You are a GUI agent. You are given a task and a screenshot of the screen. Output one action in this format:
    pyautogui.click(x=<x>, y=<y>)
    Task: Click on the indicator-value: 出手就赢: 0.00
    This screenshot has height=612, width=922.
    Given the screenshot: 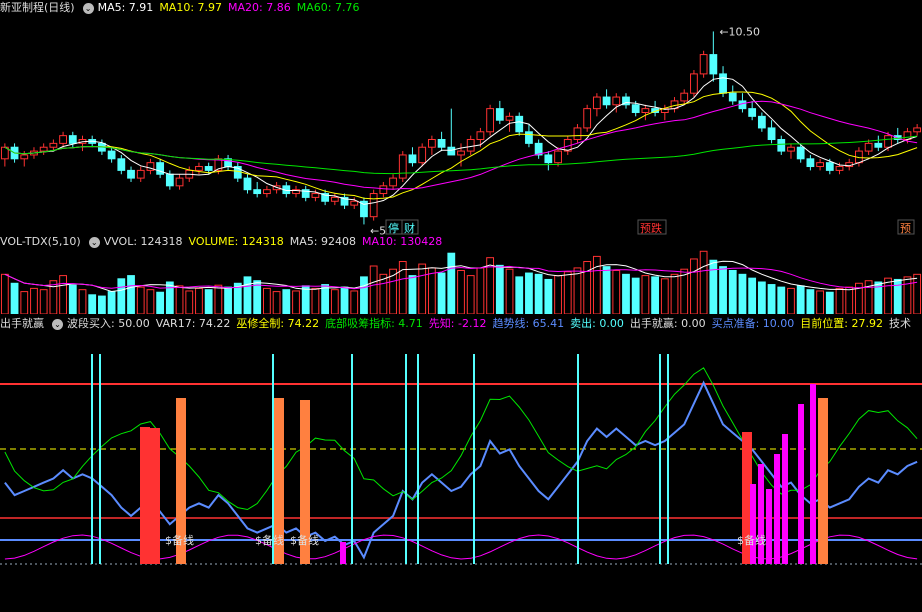 What is the action you would take?
    pyautogui.click(x=667, y=323)
    